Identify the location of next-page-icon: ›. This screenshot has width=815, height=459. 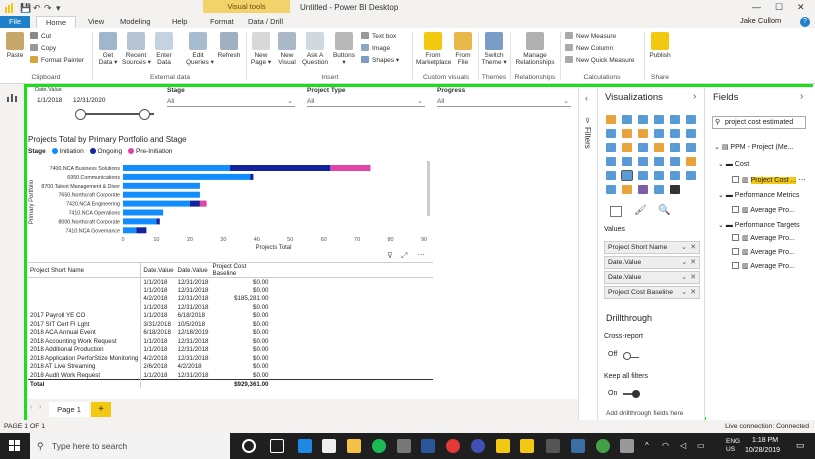
(40, 407).